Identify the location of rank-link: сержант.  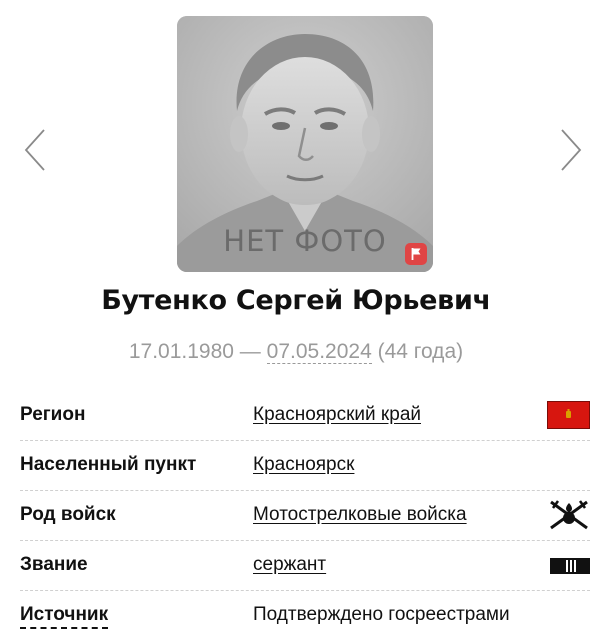
(289, 565).